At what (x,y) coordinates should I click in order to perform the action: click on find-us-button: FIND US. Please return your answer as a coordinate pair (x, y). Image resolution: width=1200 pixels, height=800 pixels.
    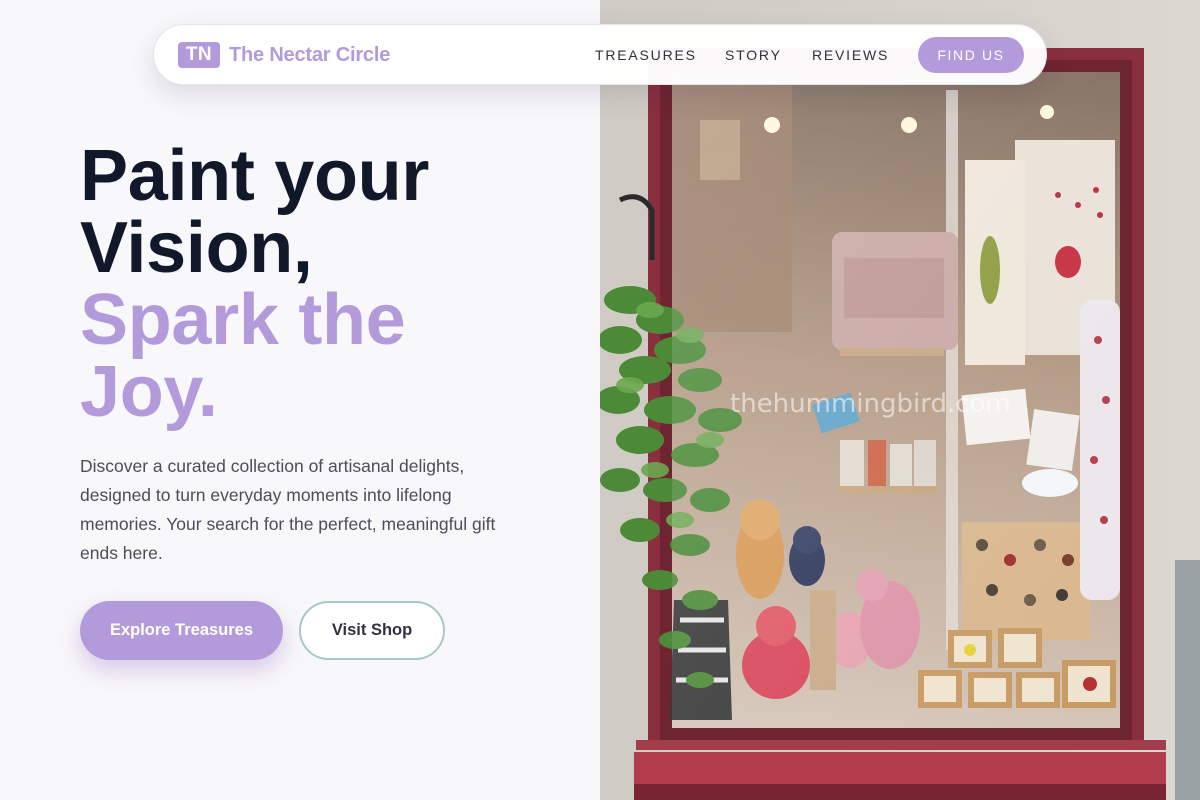
    Looking at the image, I should click on (971, 55).